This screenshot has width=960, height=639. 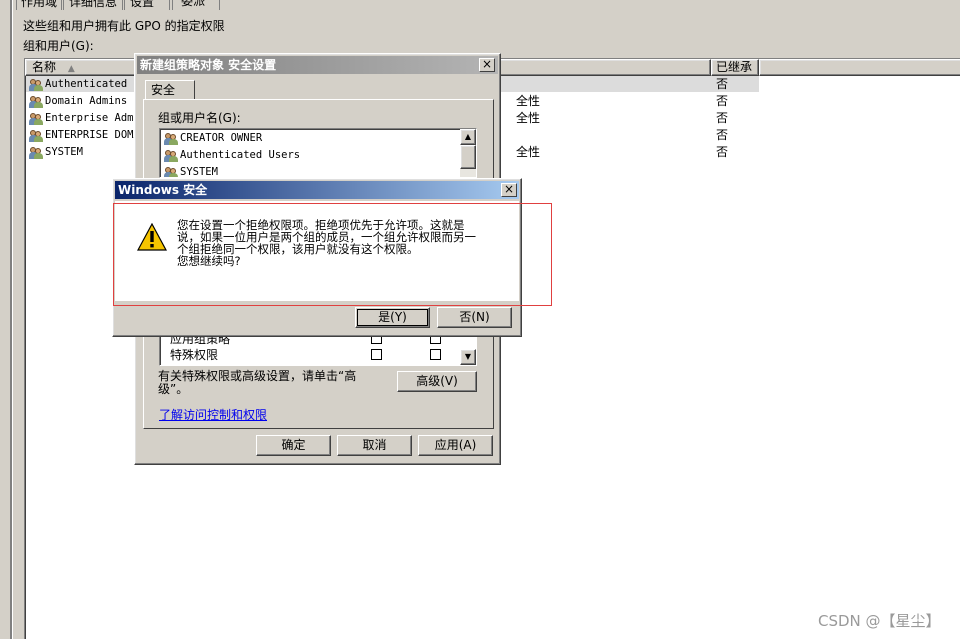 I want to click on table-row: Enterprise Admi, so click(x=84, y=118).